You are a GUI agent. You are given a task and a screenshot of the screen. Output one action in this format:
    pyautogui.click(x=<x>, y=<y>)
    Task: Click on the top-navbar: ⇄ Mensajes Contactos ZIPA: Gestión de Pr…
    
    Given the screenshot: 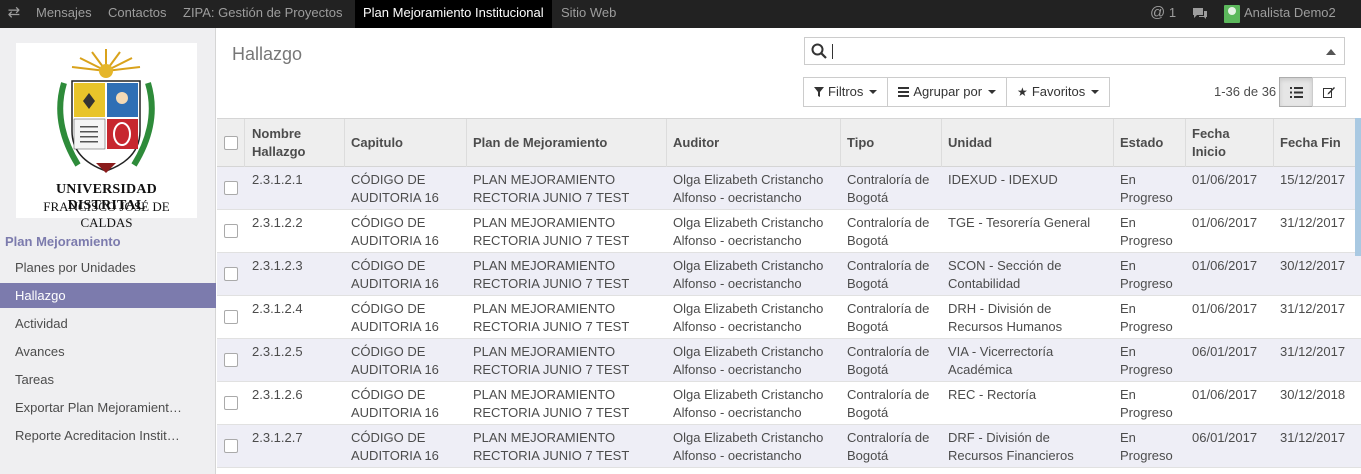 What is the action you would take?
    pyautogui.click(x=680, y=14)
    